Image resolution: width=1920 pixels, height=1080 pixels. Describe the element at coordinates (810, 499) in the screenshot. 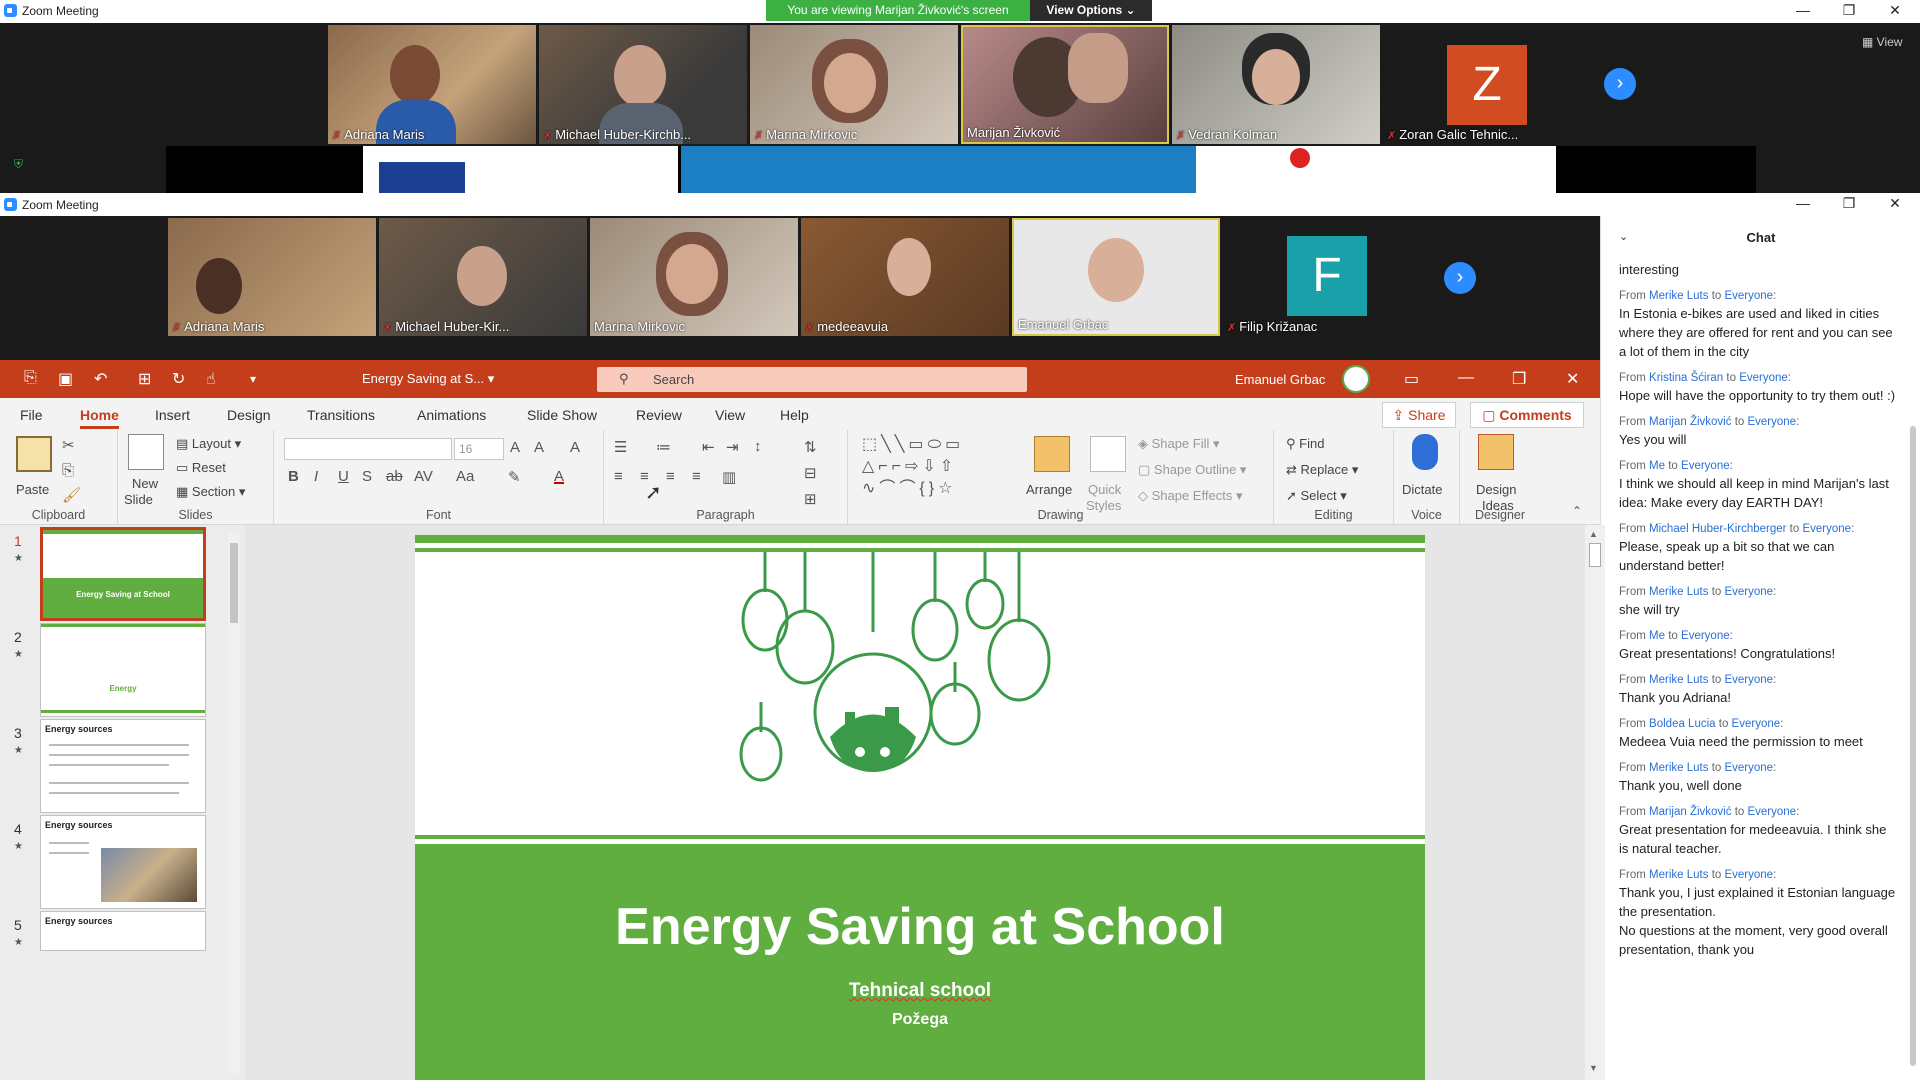

I see `smartart-icon: ⊞` at that location.